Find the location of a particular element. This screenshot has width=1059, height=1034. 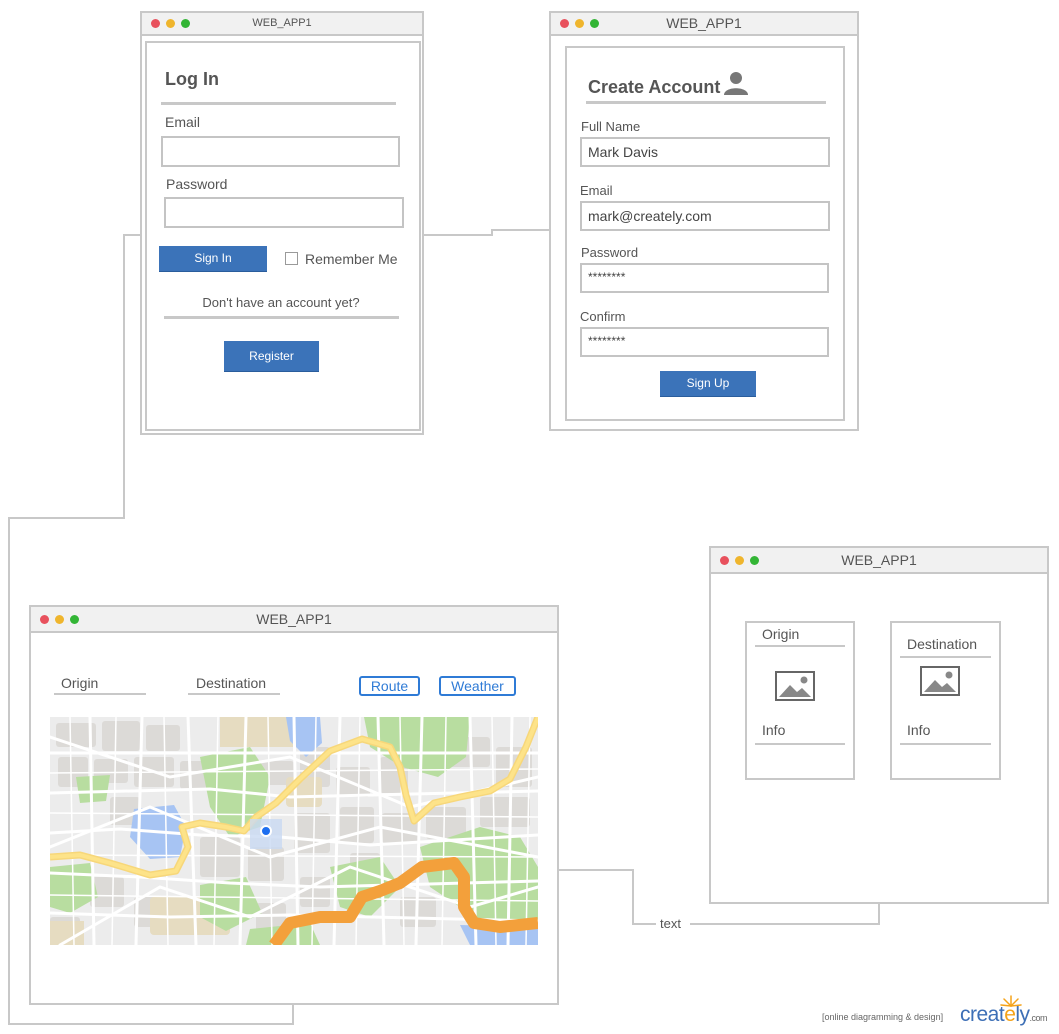

confirm-password-input: ******** is located at coordinates (704, 342).